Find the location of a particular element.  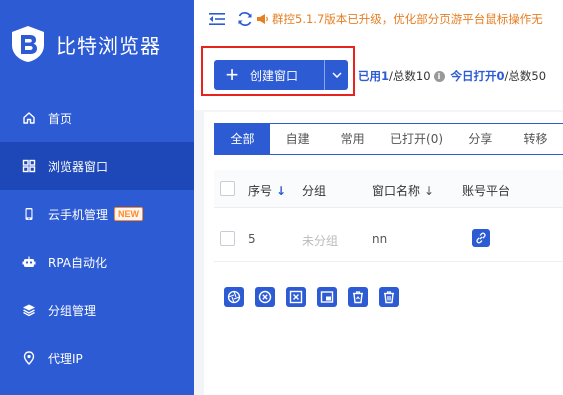

sidebar-item-cloud-phone: 云手机管理 NEW is located at coordinates (97, 214).